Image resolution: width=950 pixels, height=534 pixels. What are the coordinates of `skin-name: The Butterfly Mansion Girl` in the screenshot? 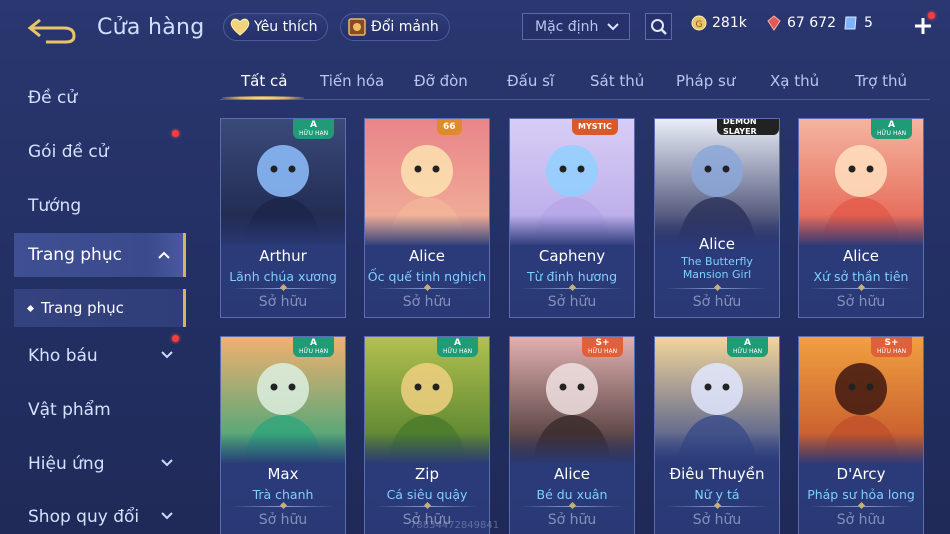 It's located at (717, 268).